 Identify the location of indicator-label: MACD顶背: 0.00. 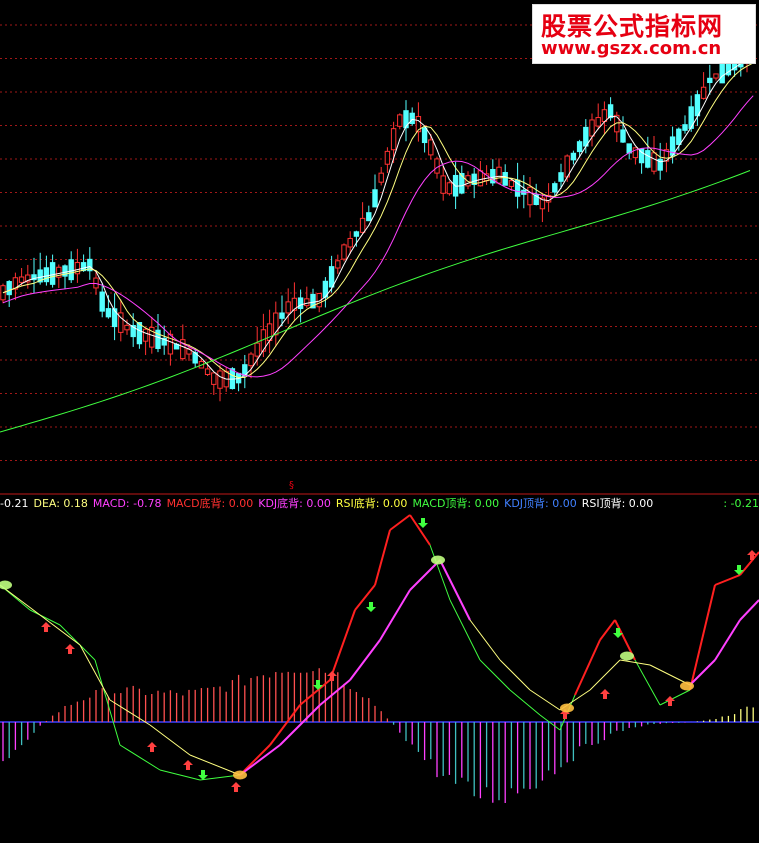
(456, 503).